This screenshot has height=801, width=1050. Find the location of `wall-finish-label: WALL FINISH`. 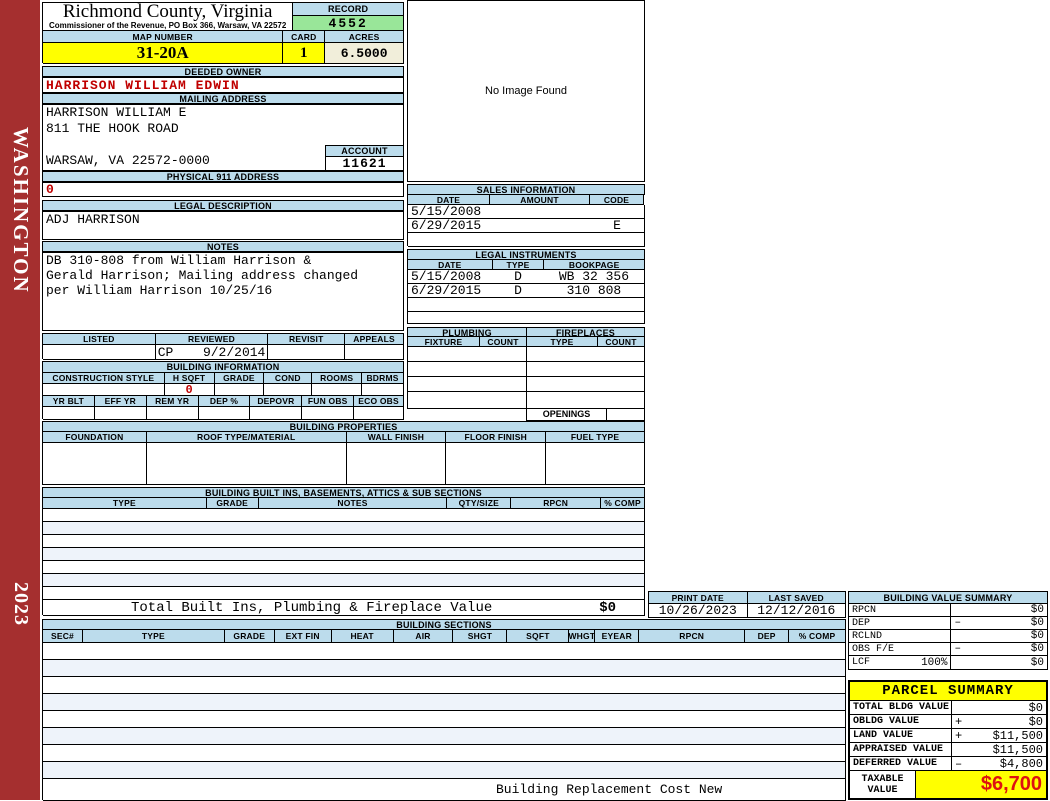

wall-finish-label: WALL FINISH is located at coordinates (396, 437).